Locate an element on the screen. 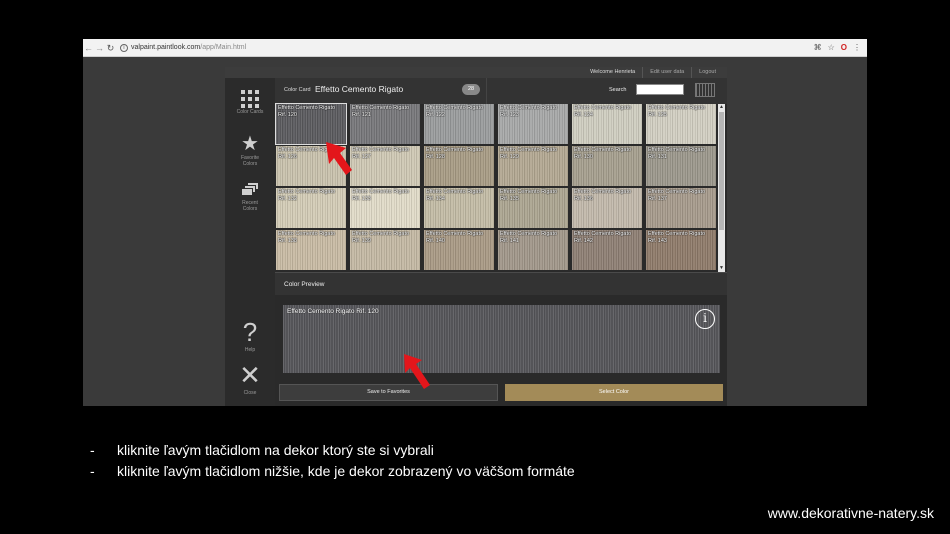 The height and width of the screenshot is (534, 950). edit-user-link: Edit user data is located at coordinates (666, 72).